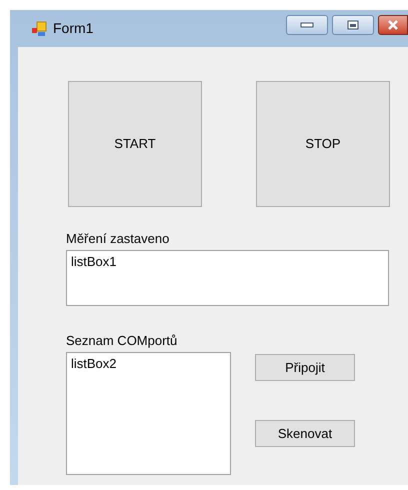 The width and height of the screenshot is (408, 490). I want to click on list-box: listBox2, so click(148, 413).